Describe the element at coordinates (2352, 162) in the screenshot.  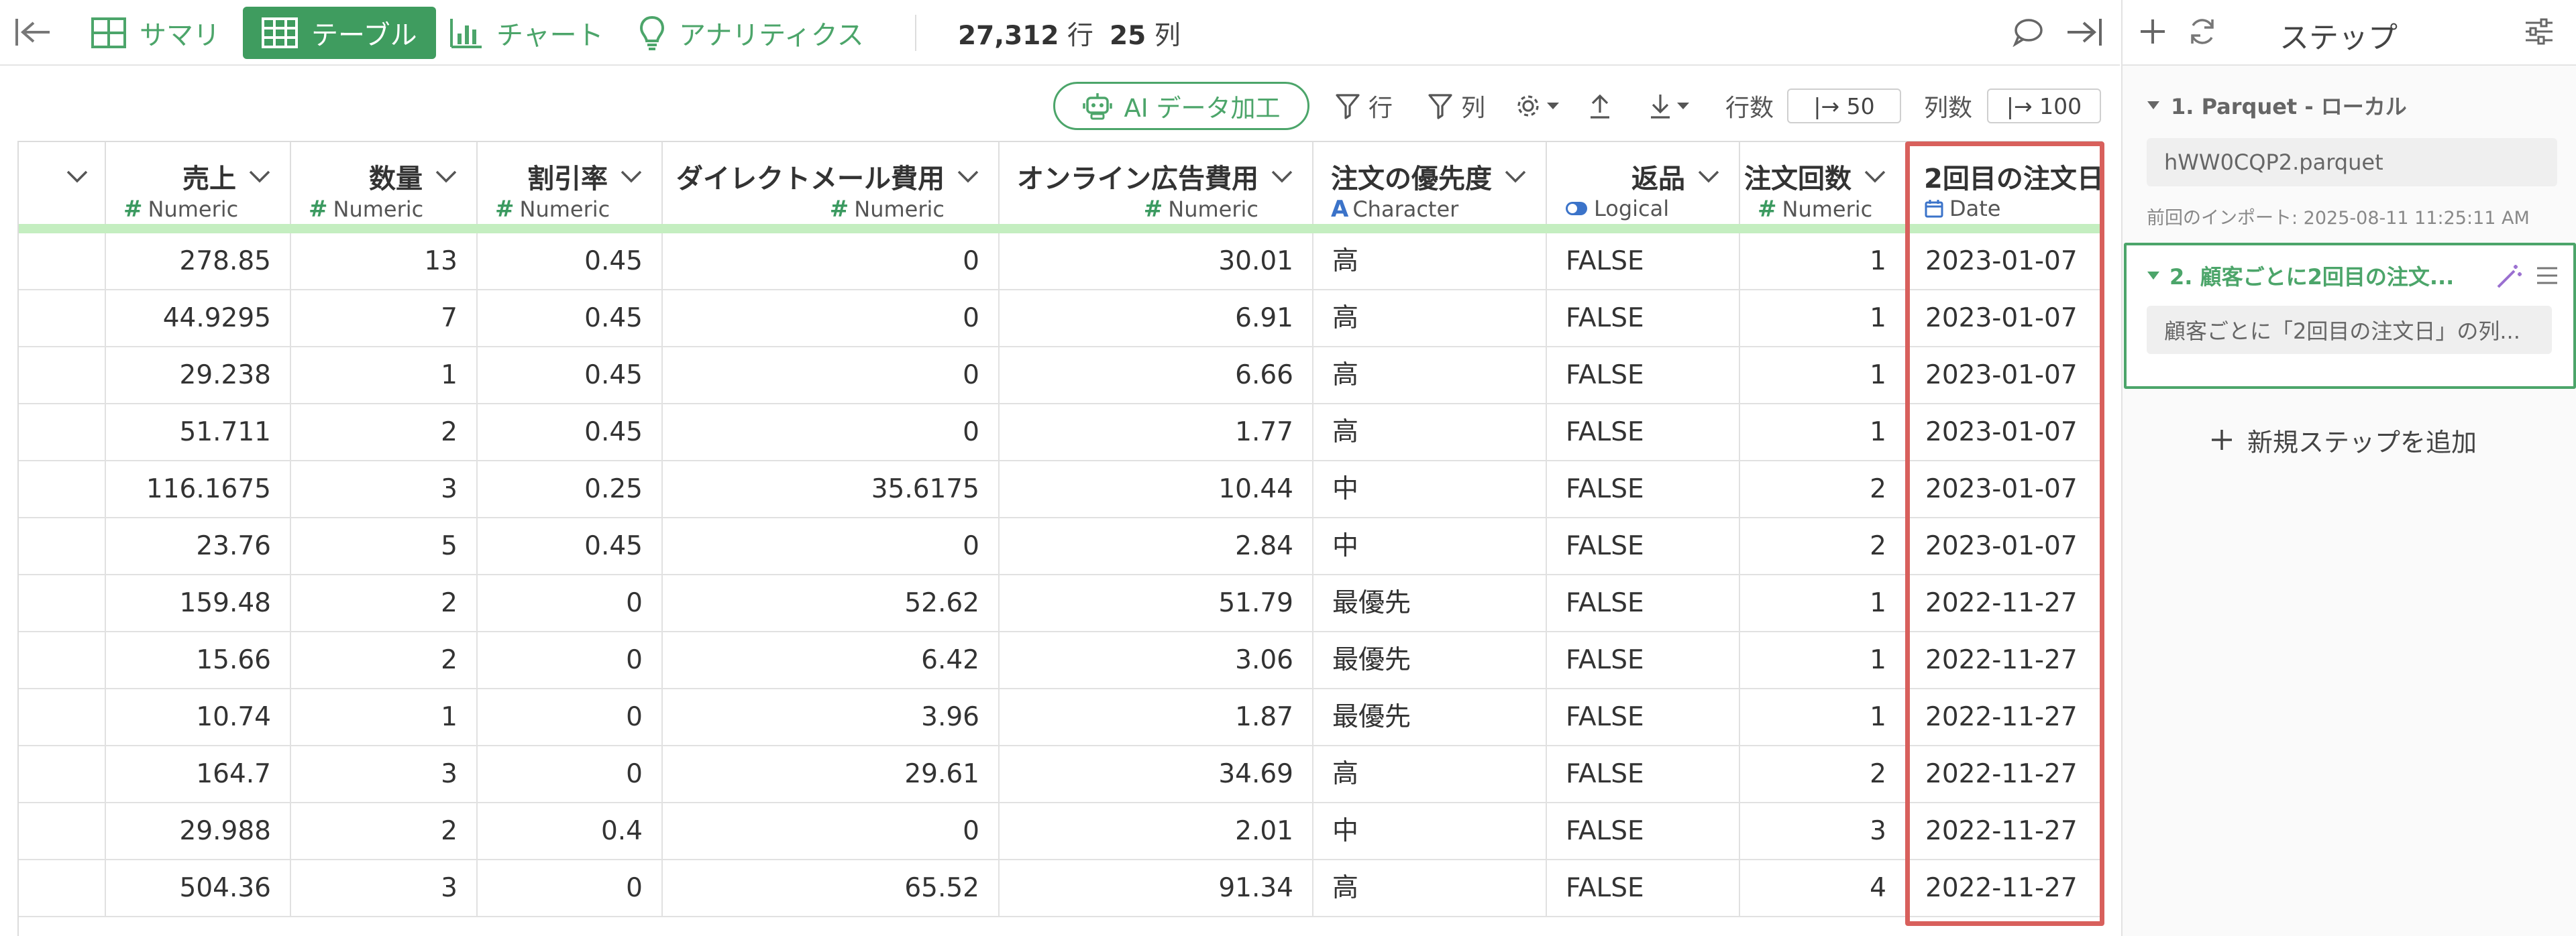
I see `step-1-file: hWW0CQP2.parquet` at that location.